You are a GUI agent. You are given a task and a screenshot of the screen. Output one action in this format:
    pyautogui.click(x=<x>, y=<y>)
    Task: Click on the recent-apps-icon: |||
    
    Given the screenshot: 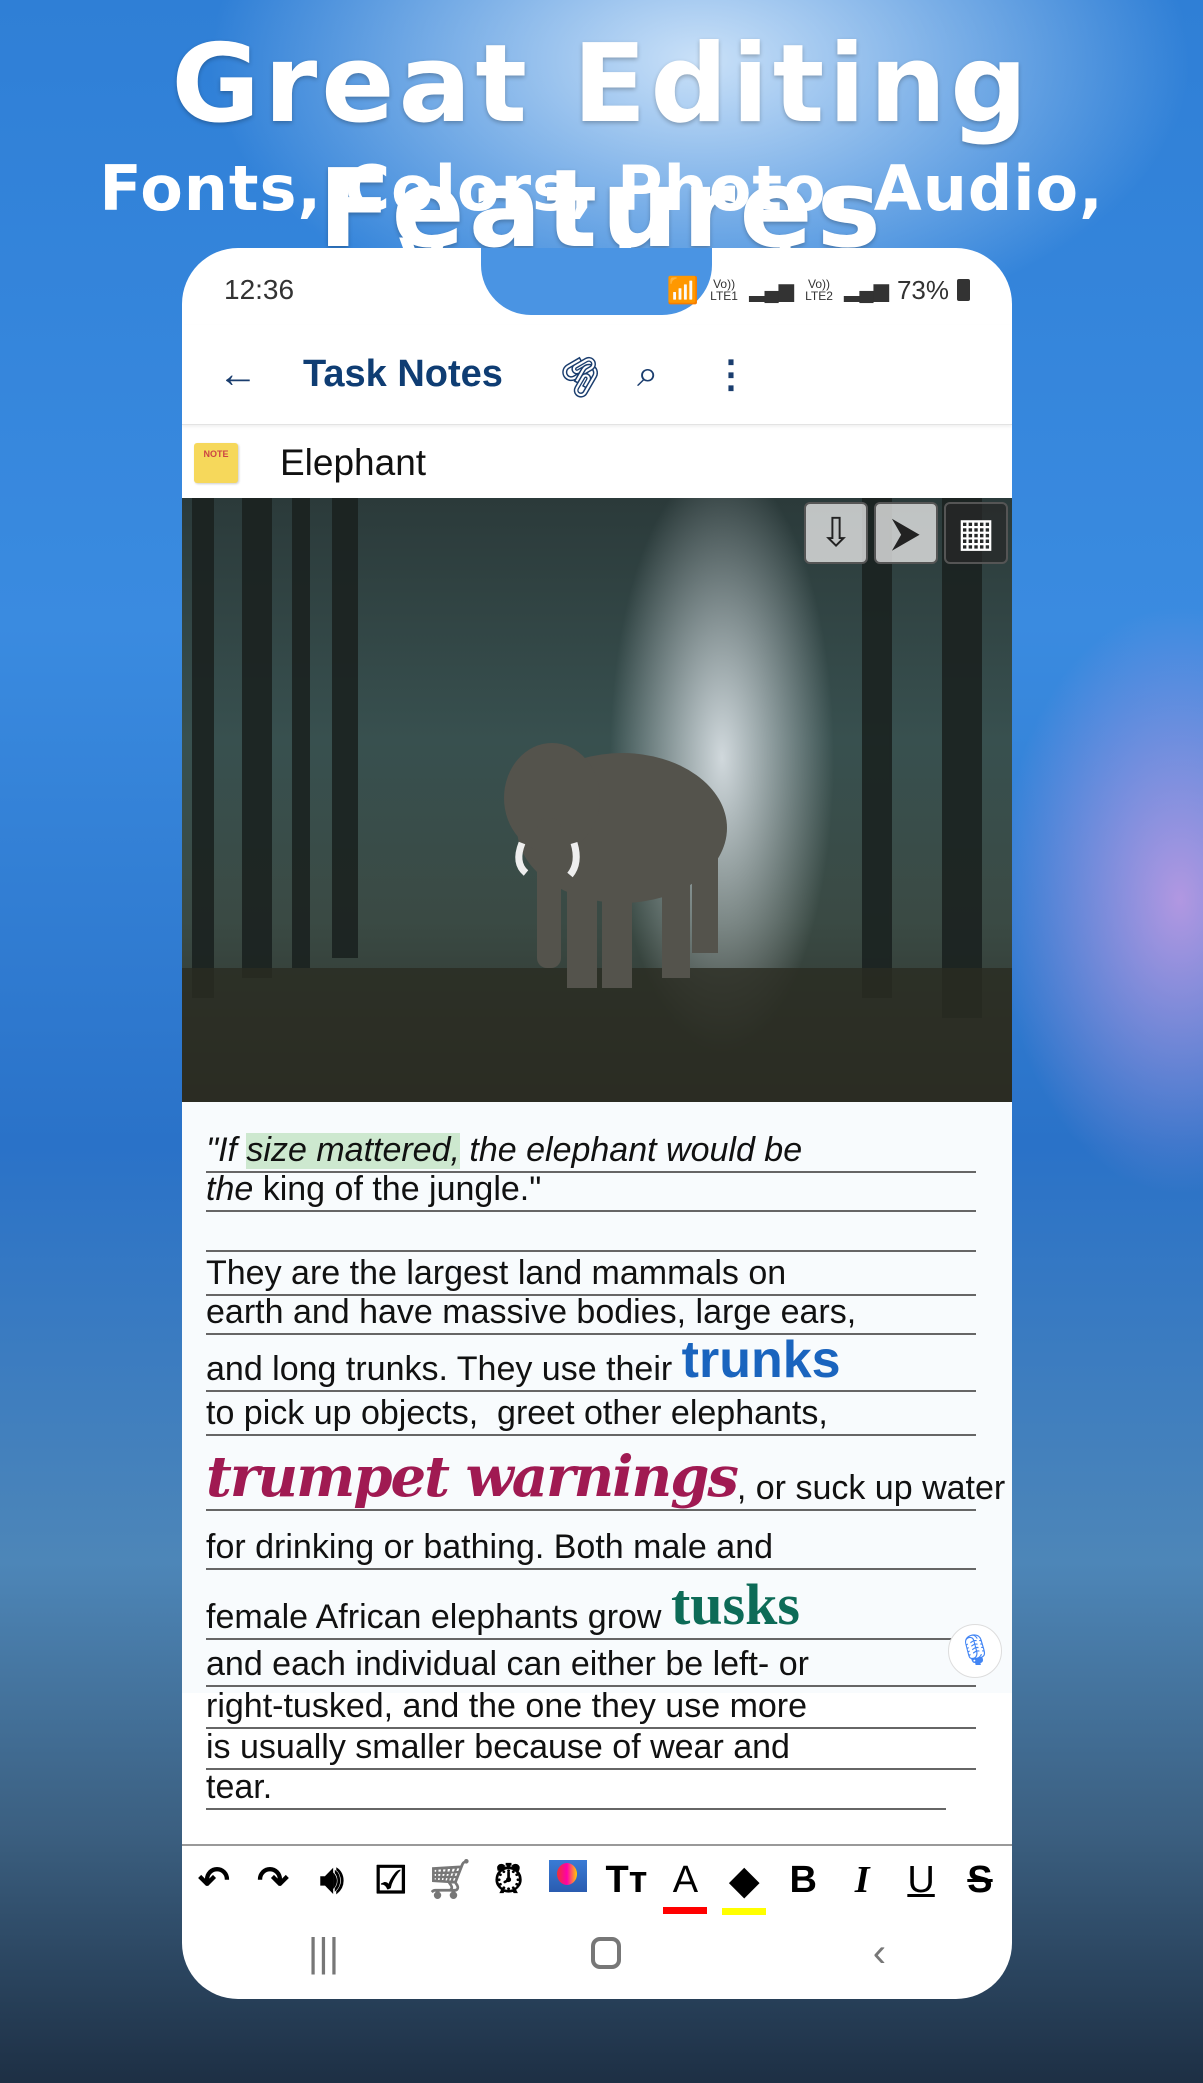 What is the action you would take?
    pyautogui.click(x=323, y=1953)
    